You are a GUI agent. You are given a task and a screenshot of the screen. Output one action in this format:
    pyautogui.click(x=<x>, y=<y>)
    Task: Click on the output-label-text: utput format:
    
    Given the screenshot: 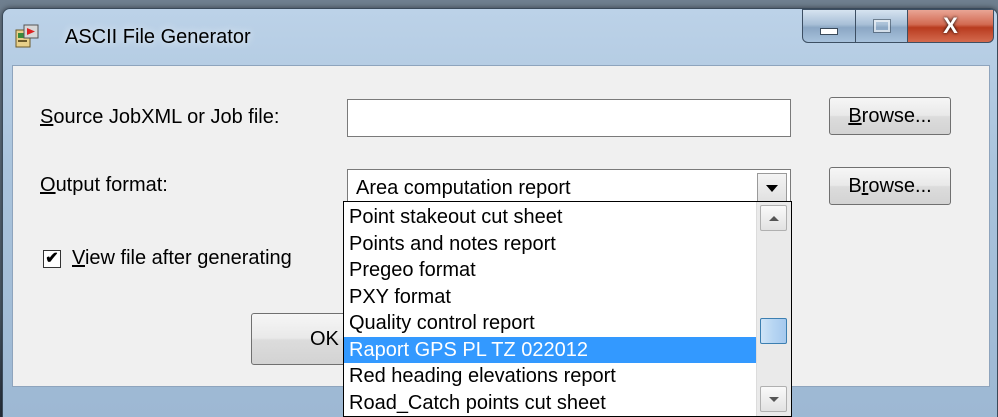 What is the action you would take?
    pyautogui.click(x=111, y=185)
    